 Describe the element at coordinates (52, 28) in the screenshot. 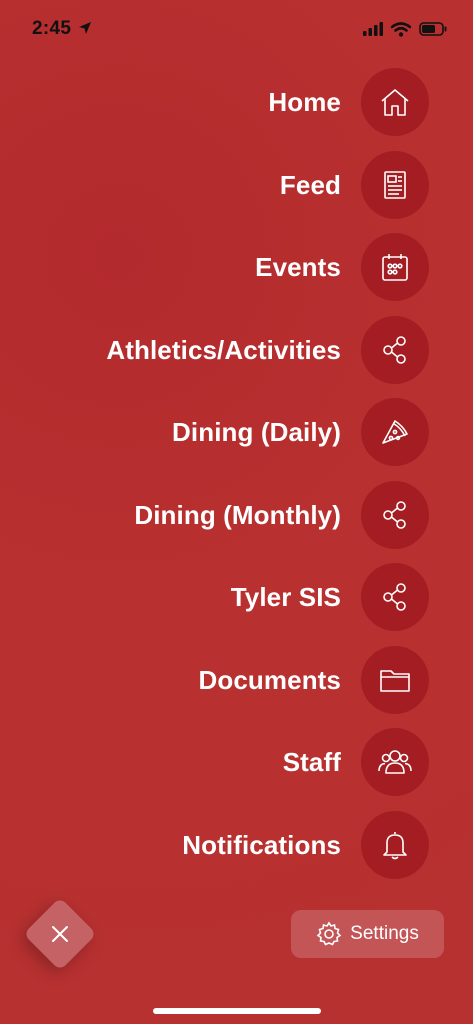

I see `status-time: 2:45` at that location.